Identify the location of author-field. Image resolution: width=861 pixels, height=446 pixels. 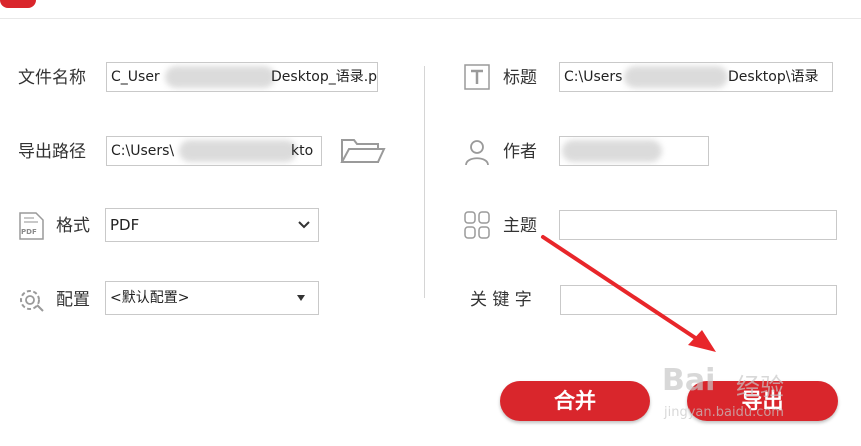
(634, 151).